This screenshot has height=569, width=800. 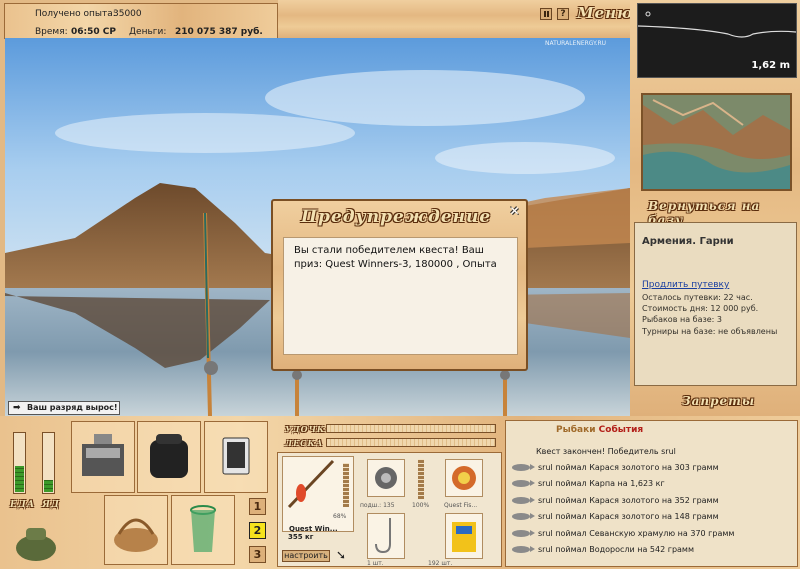 I want to click on extend-trip-link: Продлить путевку, so click(x=685, y=285).